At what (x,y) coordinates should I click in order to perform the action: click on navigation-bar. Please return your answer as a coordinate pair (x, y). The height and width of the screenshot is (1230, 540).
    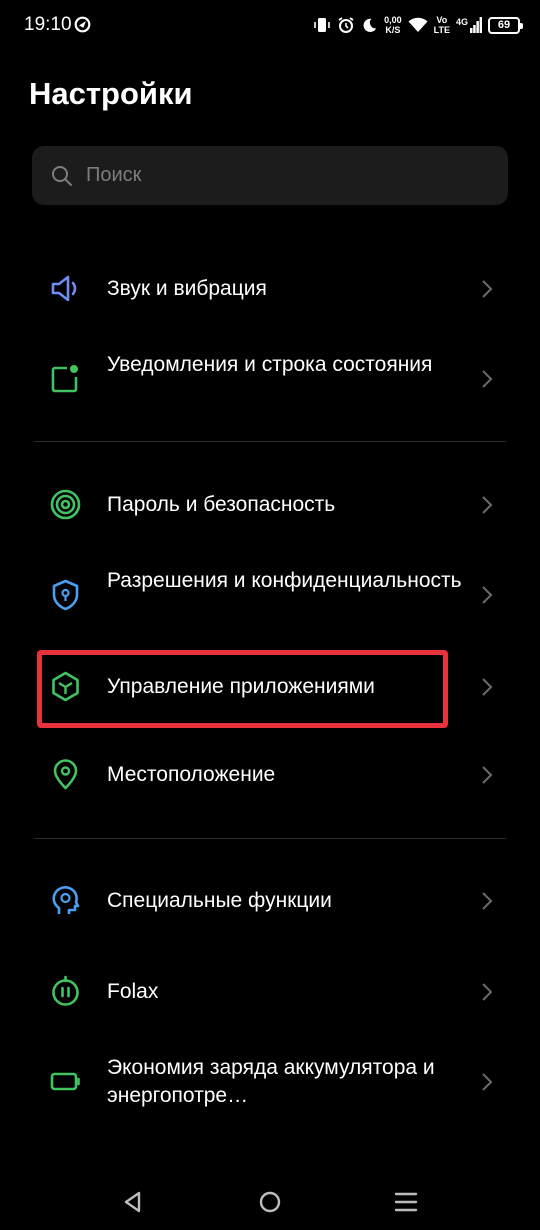
    Looking at the image, I should click on (270, 1200).